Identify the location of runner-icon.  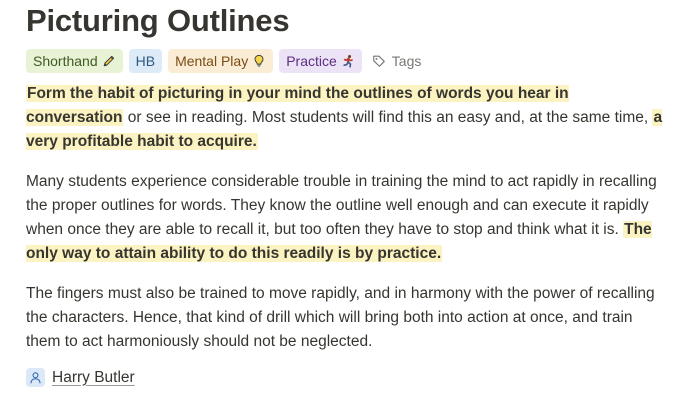
(348, 61).